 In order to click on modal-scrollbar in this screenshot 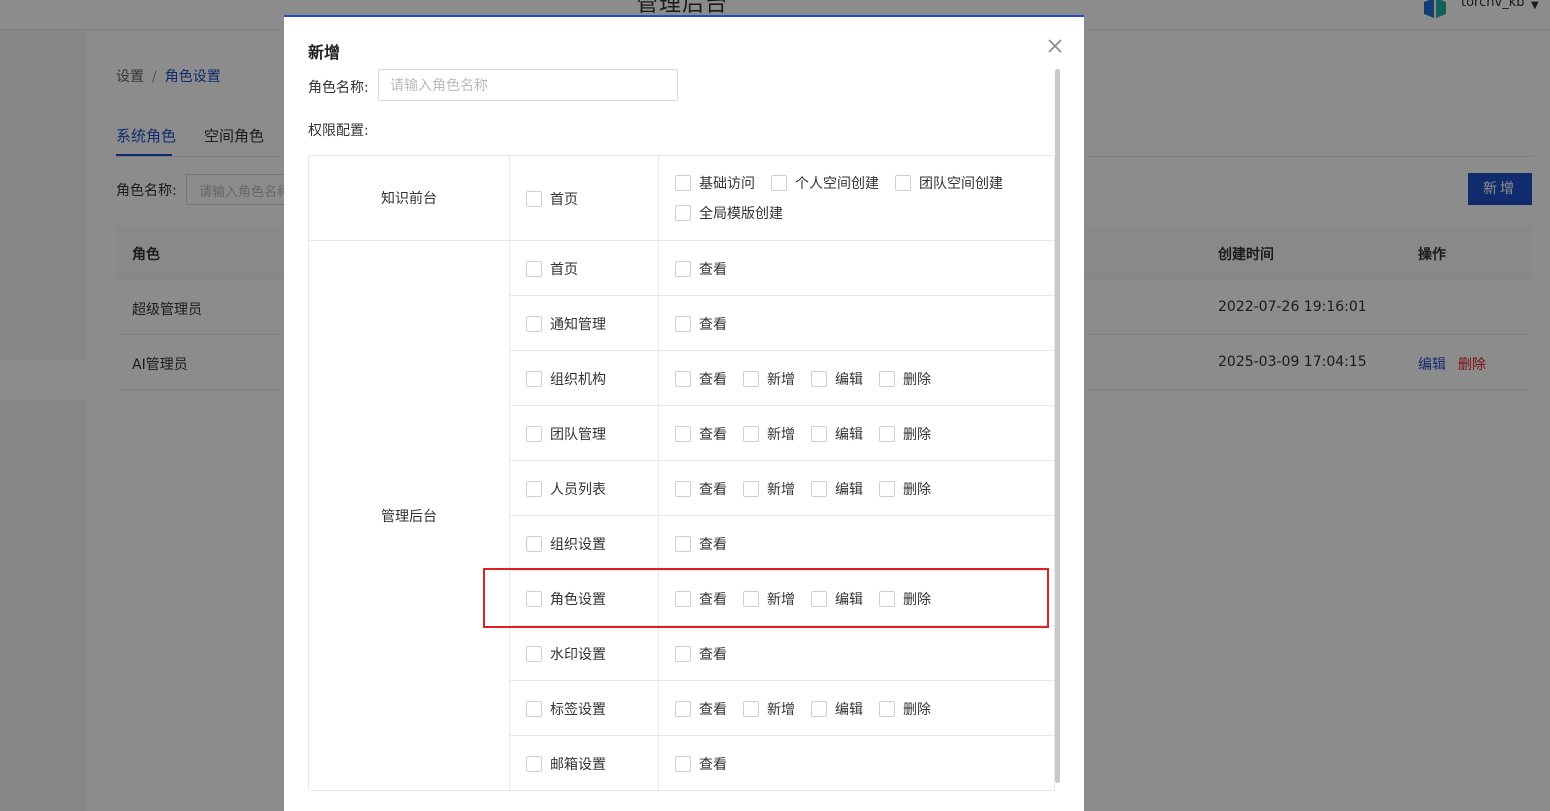, I will do `click(1057, 426)`.